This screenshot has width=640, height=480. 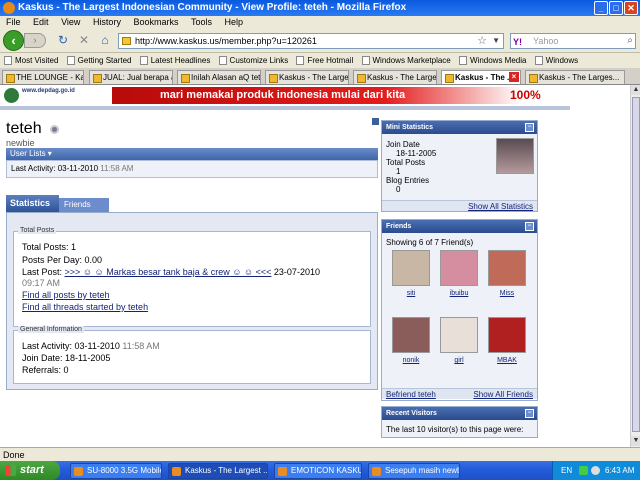 I want to click on search-input: Y! Yahoo ⌕, so click(x=573, y=41).